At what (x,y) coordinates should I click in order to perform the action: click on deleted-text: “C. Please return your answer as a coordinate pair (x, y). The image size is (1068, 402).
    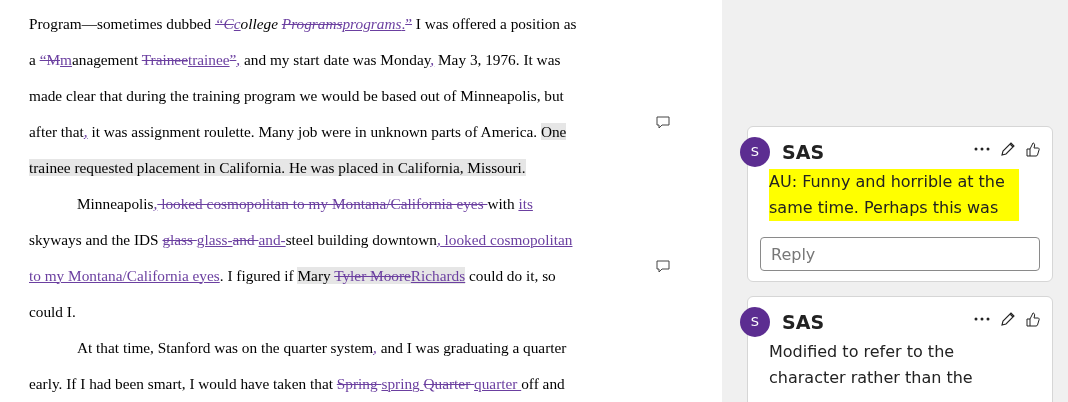
    Looking at the image, I should click on (224, 23).